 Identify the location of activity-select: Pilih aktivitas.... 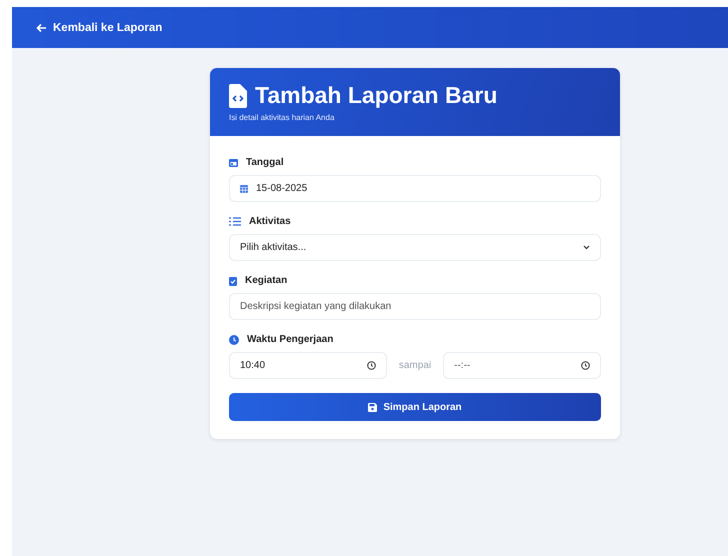
(415, 247).